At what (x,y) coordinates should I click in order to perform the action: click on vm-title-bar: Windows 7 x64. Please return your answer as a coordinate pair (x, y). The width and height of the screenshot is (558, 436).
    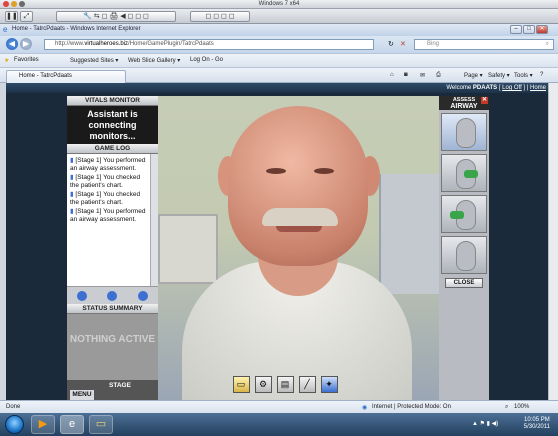
    Looking at the image, I should click on (279, 4).